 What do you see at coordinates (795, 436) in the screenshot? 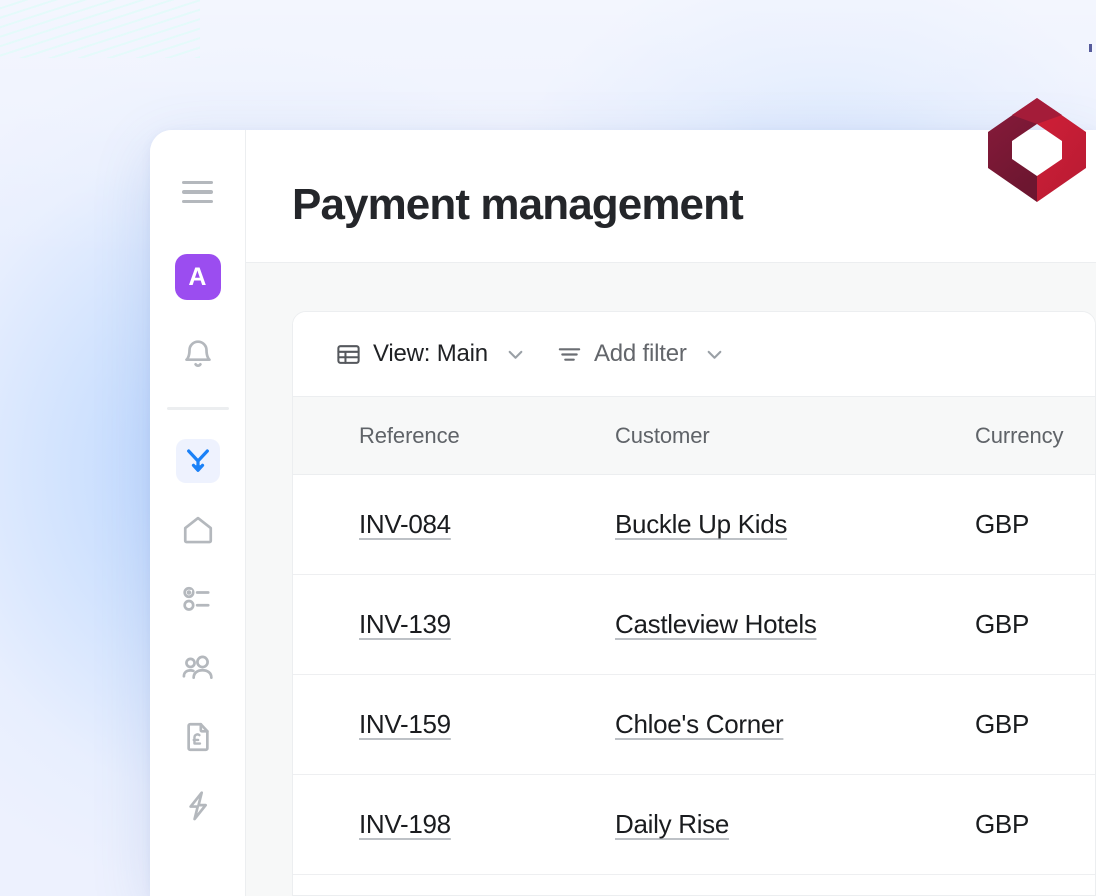
I see `column-header-customer: Customer` at bounding box center [795, 436].